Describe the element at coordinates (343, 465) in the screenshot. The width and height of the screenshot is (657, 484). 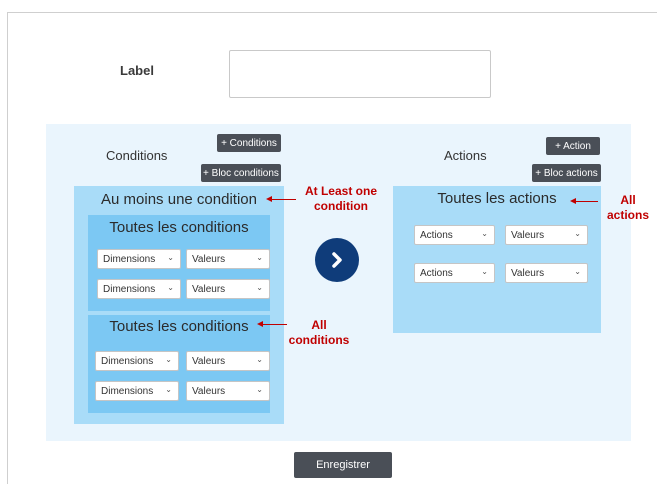
I see `save-button: Enregistrer` at that location.